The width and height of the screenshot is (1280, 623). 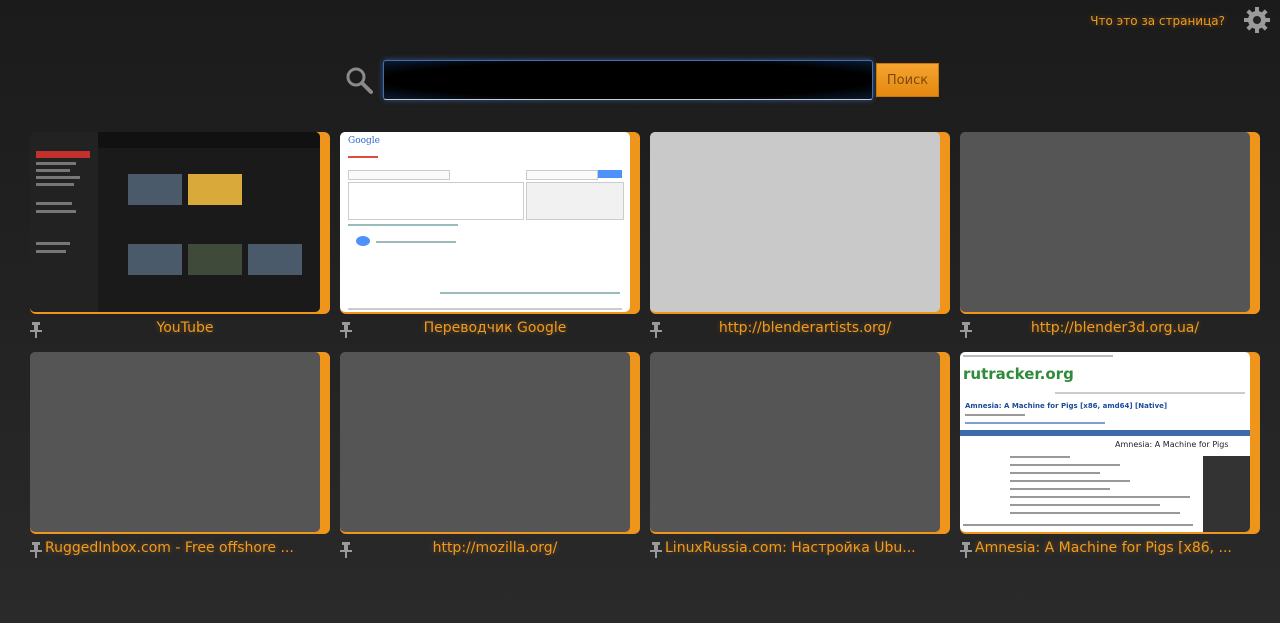 I want to click on help-link: Что это за страница?, so click(x=1157, y=21).